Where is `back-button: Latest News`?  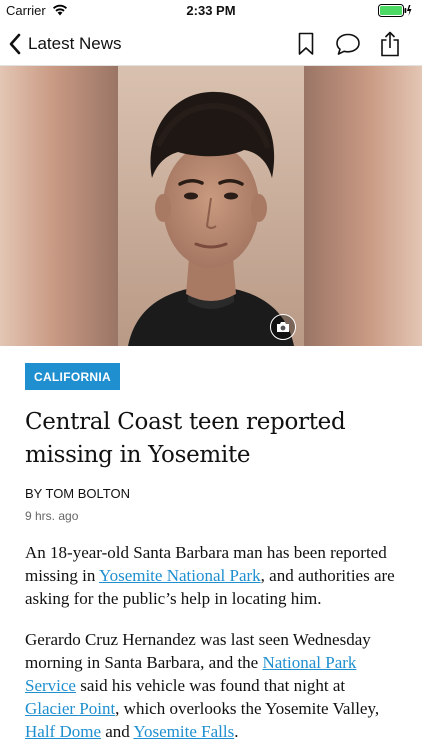 back-button: Latest News is located at coordinates (65, 44).